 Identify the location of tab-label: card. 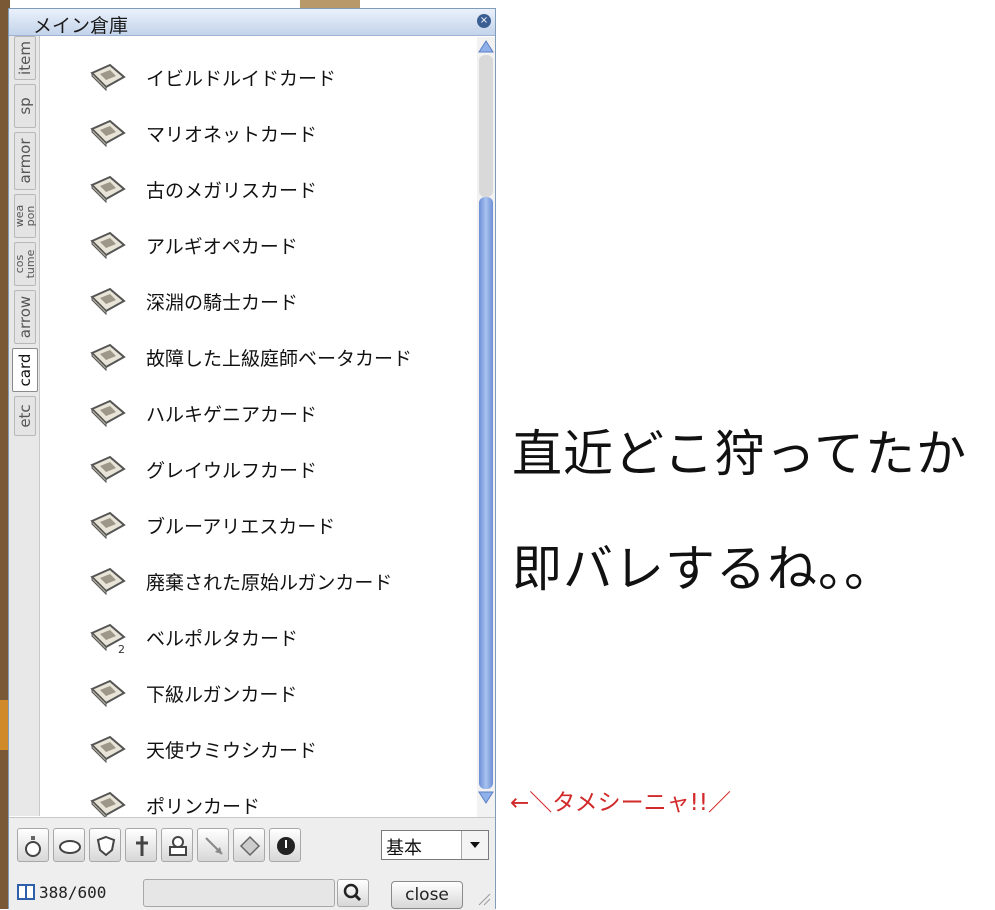
(25, 370).